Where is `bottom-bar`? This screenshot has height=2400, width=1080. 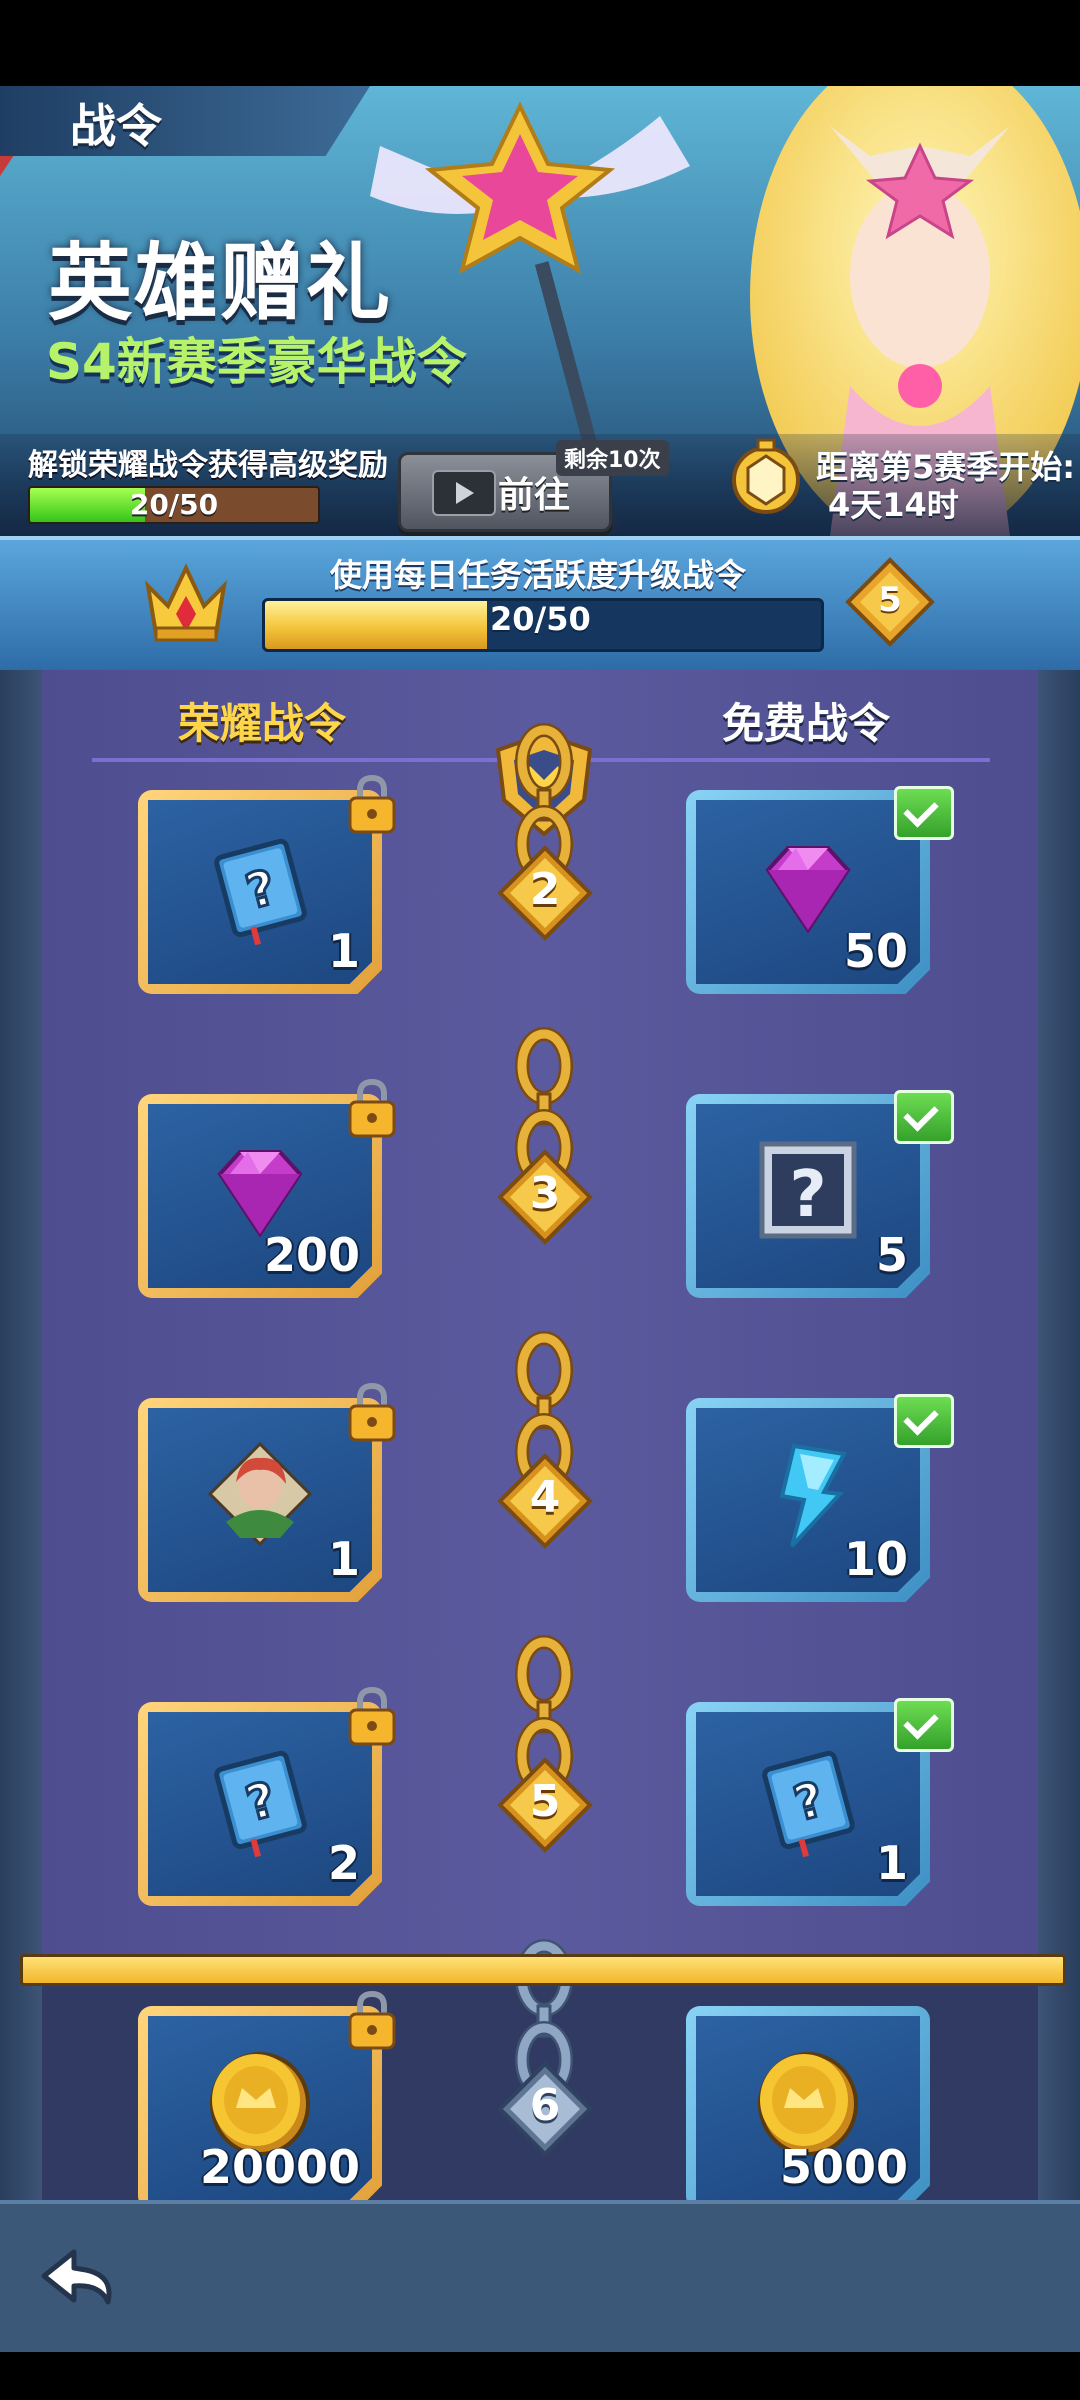 bottom-bar is located at coordinates (540, 2278).